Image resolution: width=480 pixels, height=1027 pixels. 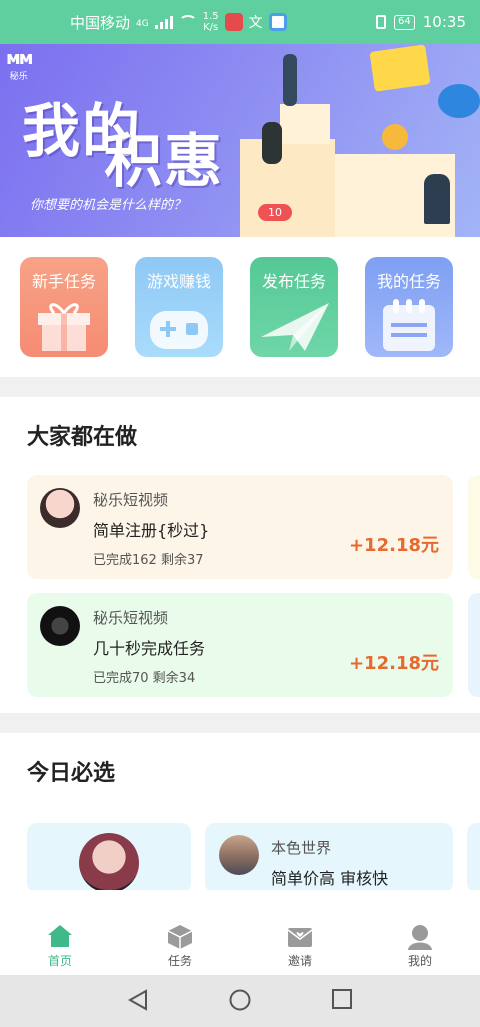 What do you see at coordinates (164, 161) in the screenshot?
I see `banner-title-line2: 积惠` at bounding box center [164, 161].